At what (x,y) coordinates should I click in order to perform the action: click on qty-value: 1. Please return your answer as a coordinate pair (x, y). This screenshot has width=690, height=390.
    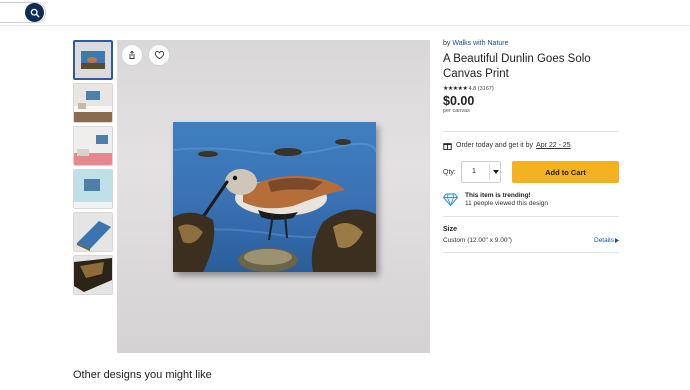
    Looking at the image, I should click on (474, 171).